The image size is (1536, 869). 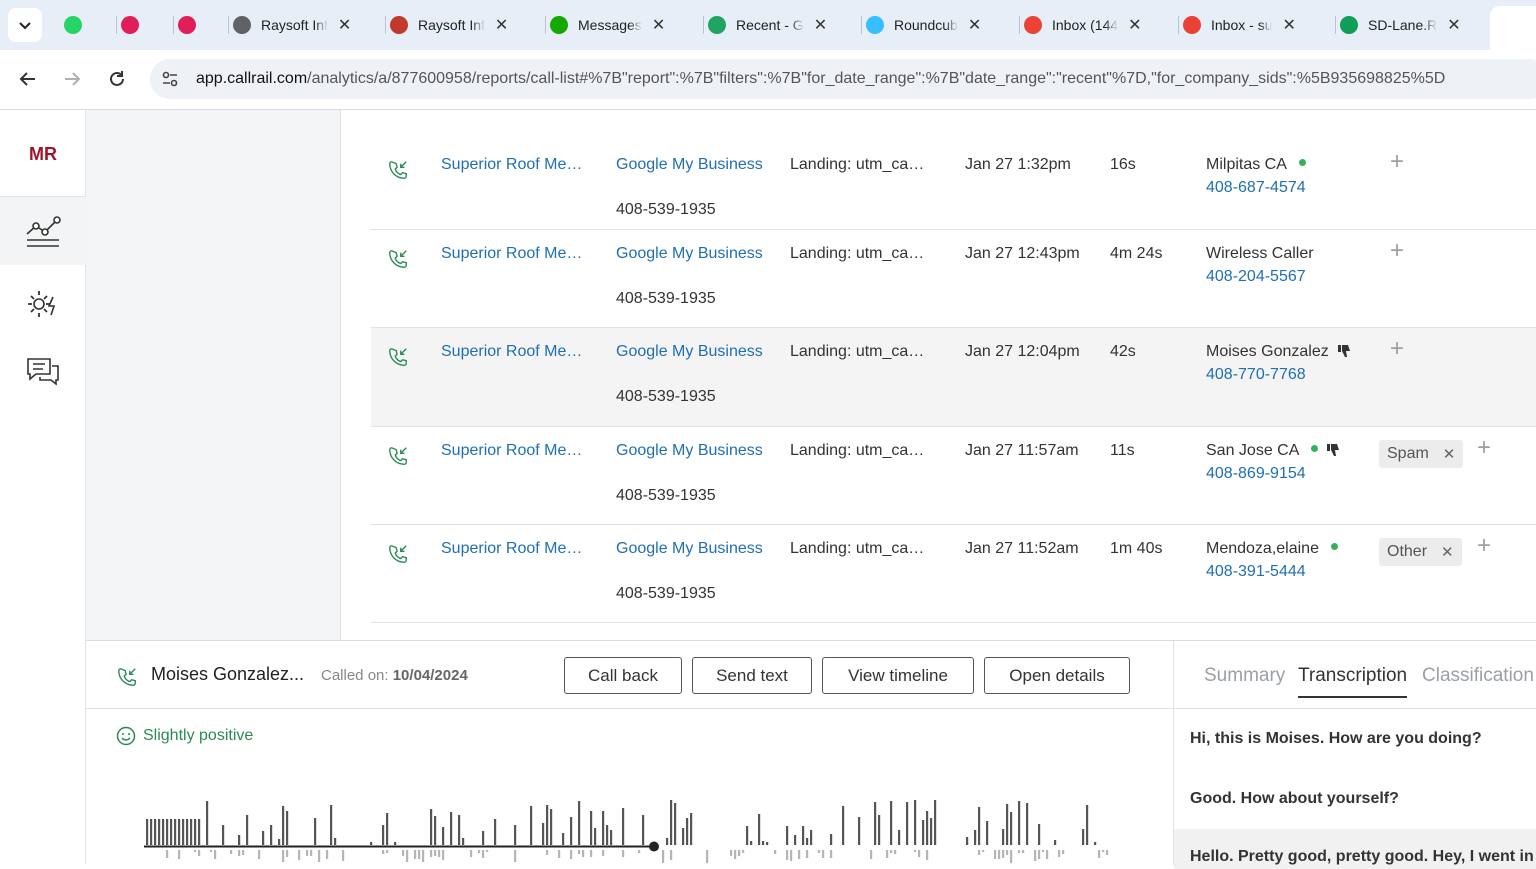 What do you see at coordinates (1256, 277) in the screenshot?
I see `caller-phone-link: 408-204-5567` at bounding box center [1256, 277].